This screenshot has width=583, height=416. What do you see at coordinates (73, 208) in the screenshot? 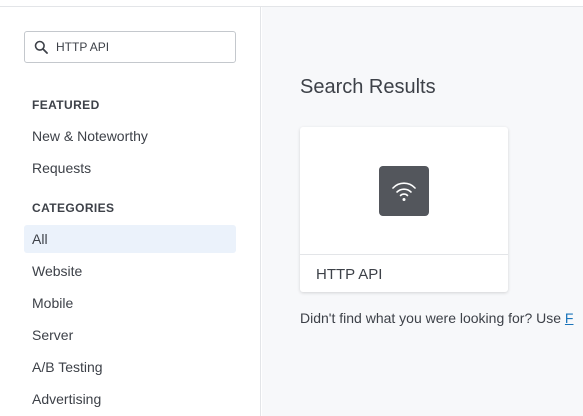
I see `categories-heading: CATEGORIES` at bounding box center [73, 208].